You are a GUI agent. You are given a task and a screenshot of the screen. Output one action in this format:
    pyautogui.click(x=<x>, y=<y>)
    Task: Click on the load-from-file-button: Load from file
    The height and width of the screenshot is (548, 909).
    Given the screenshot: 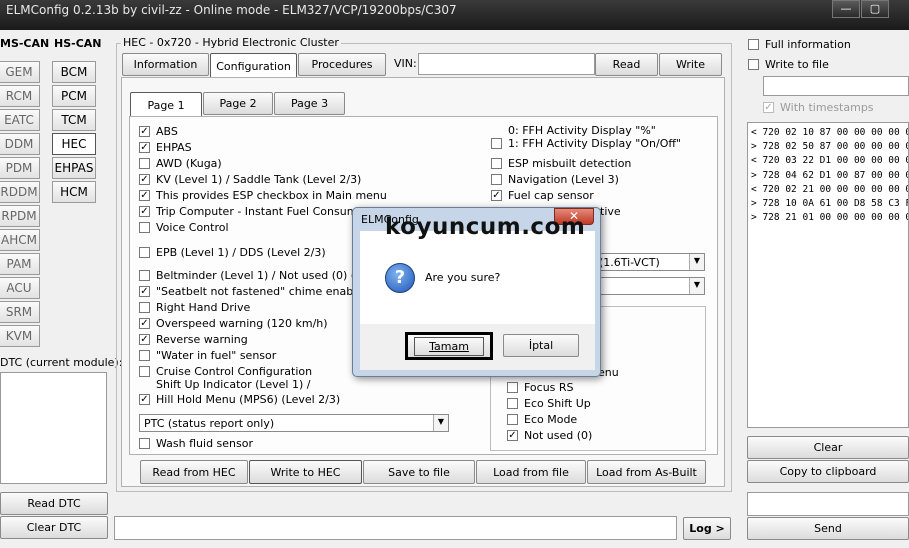 What is the action you would take?
    pyautogui.click(x=531, y=472)
    